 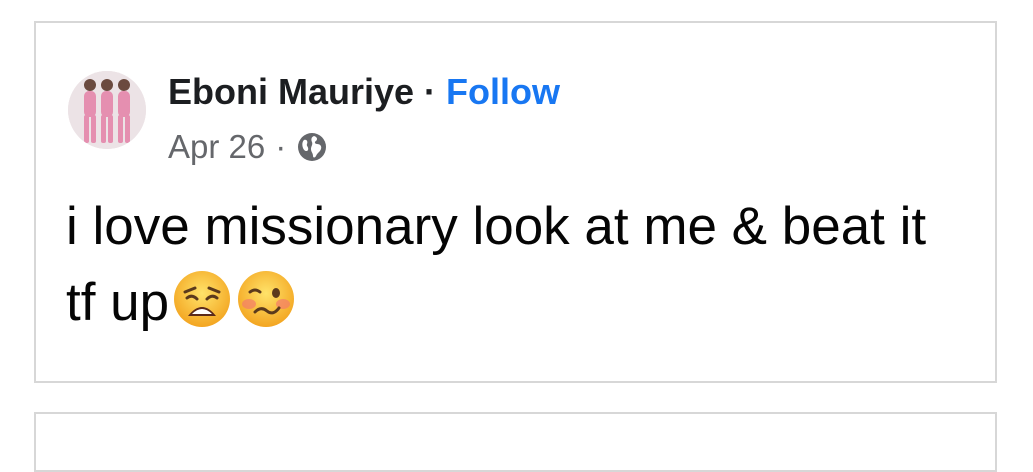 I want to click on post-date: Apr 26, so click(x=216, y=147).